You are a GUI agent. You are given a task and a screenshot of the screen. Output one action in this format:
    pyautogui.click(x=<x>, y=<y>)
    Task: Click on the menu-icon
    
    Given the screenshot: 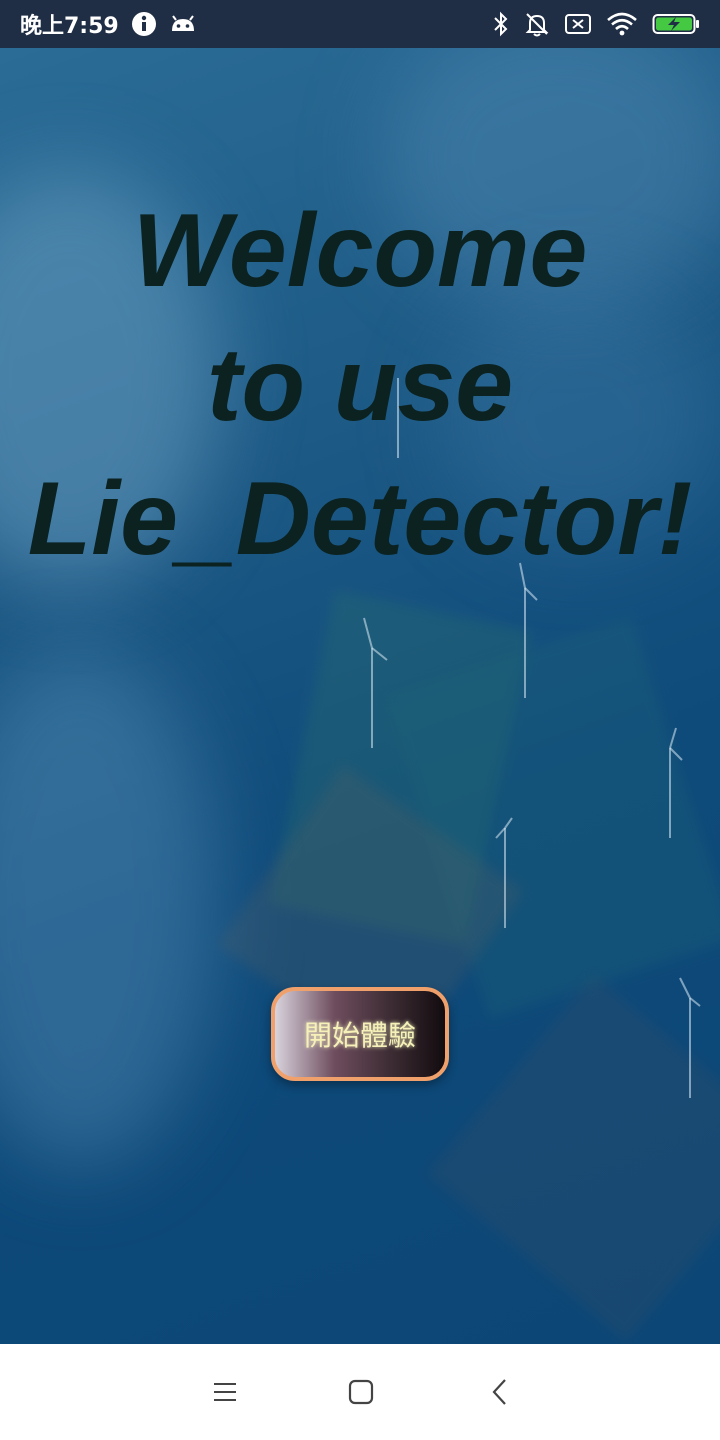 What is the action you would take?
    pyautogui.click(x=225, y=1392)
    